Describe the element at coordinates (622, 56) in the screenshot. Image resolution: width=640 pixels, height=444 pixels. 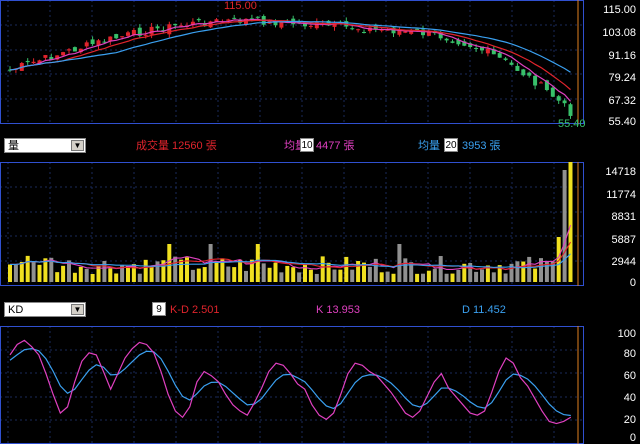
I see `price-axis-label: 91.16` at that location.